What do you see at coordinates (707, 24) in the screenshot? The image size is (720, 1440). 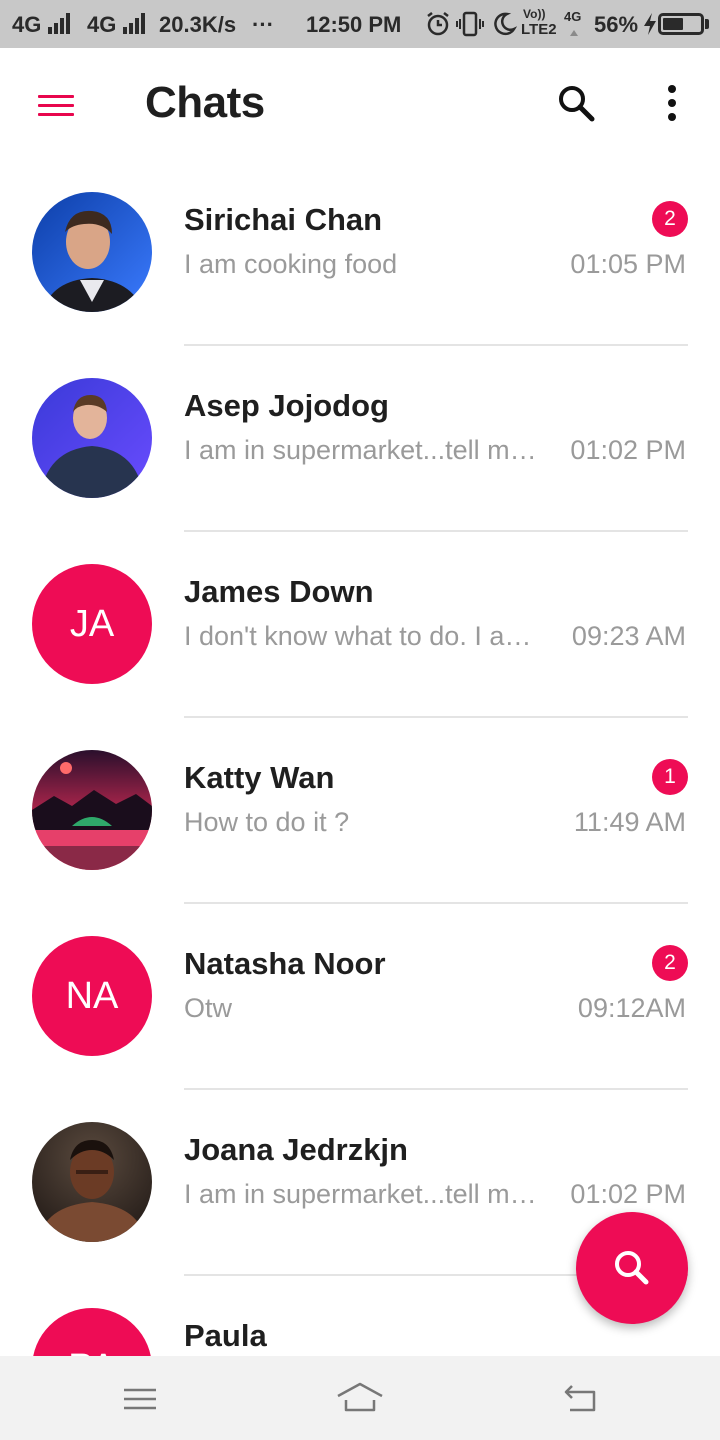 I see `battery-tip` at bounding box center [707, 24].